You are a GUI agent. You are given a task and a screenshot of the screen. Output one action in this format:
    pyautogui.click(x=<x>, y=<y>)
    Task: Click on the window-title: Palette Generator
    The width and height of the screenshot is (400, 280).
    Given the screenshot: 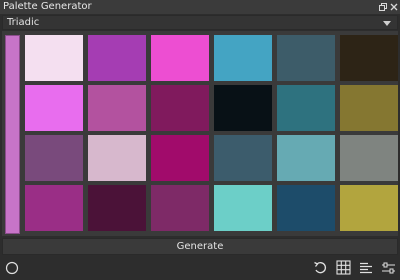 What is the action you would take?
    pyautogui.click(x=47, y=6)
    